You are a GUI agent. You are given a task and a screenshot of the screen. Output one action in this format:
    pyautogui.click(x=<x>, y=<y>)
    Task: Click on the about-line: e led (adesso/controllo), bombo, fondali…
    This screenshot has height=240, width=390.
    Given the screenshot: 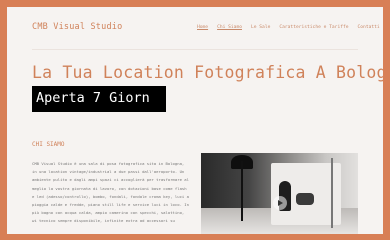 What is the action you would take?
    pyautogui.click(x=110, y=196)
    